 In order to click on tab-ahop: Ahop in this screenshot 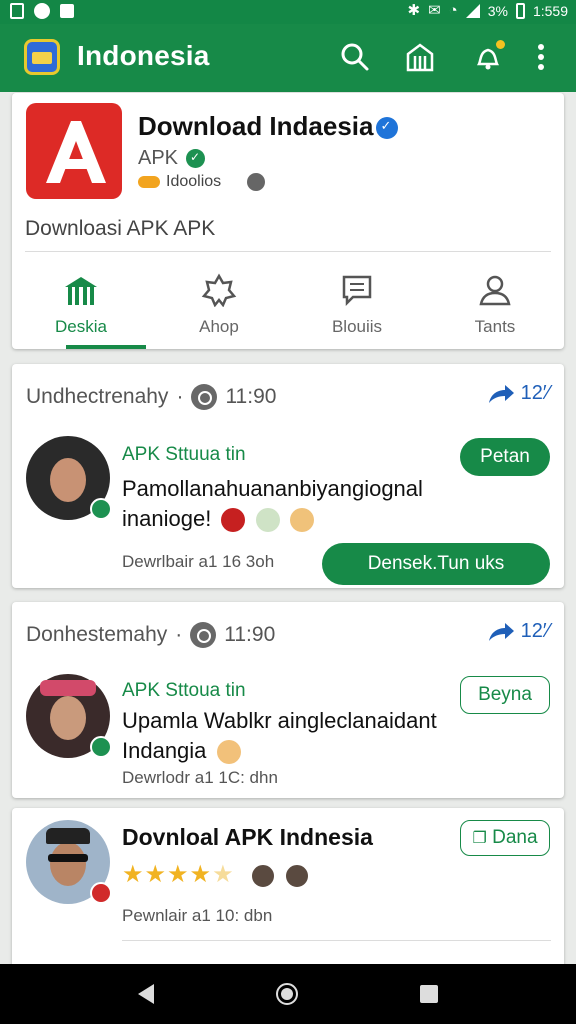, I will do `click(219, 307)`.